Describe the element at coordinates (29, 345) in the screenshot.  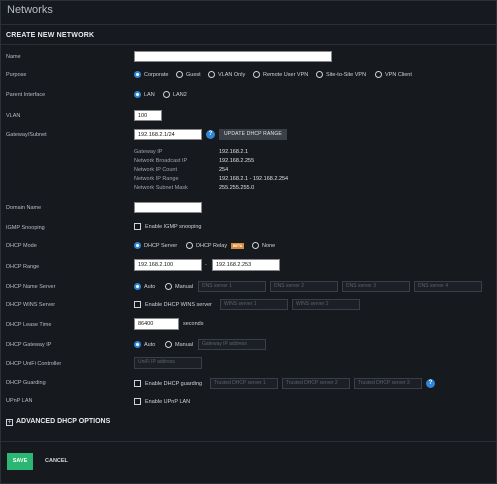
I see `dhcp-gateway-ip-label: DHCP Gateway IP` at that location.